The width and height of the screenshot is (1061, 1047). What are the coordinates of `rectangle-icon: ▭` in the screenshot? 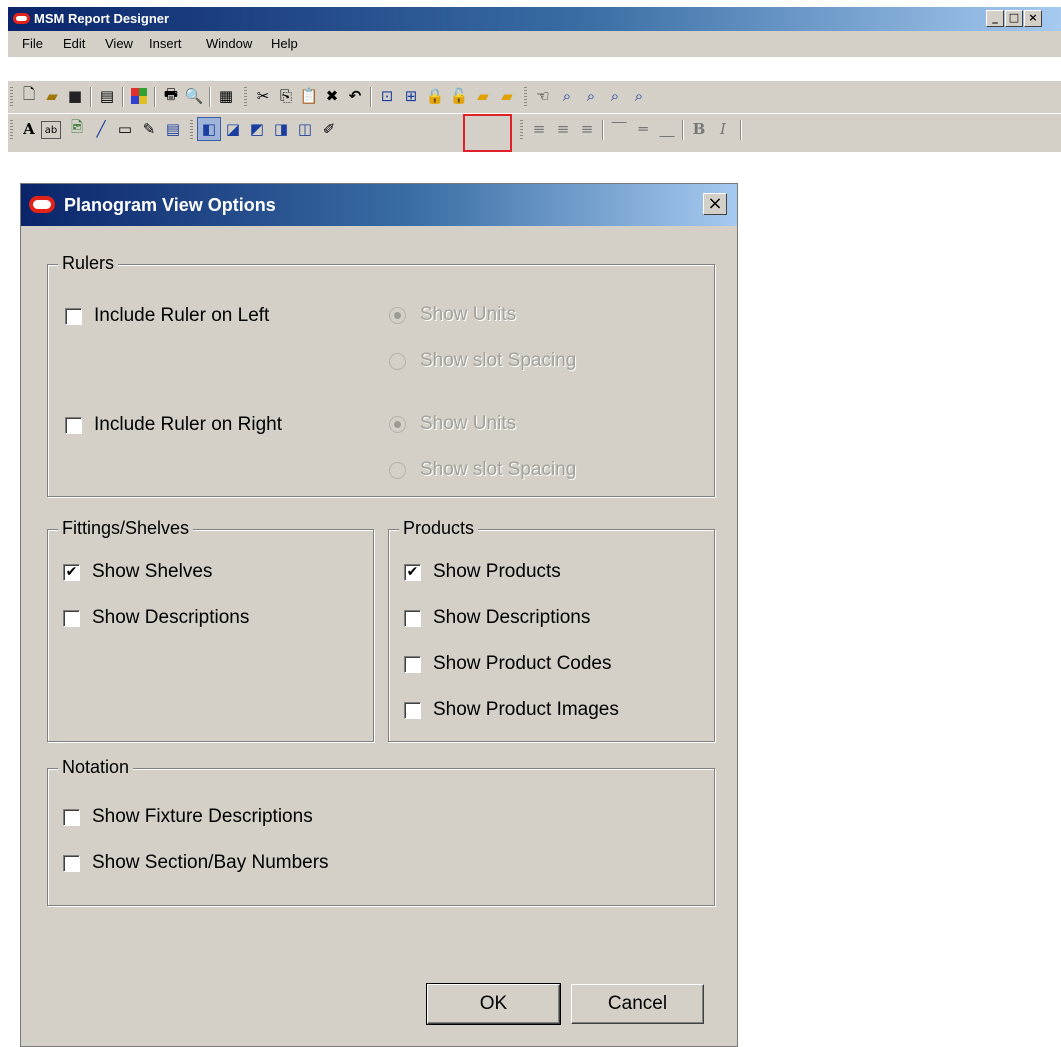 It's located at (125, 129).